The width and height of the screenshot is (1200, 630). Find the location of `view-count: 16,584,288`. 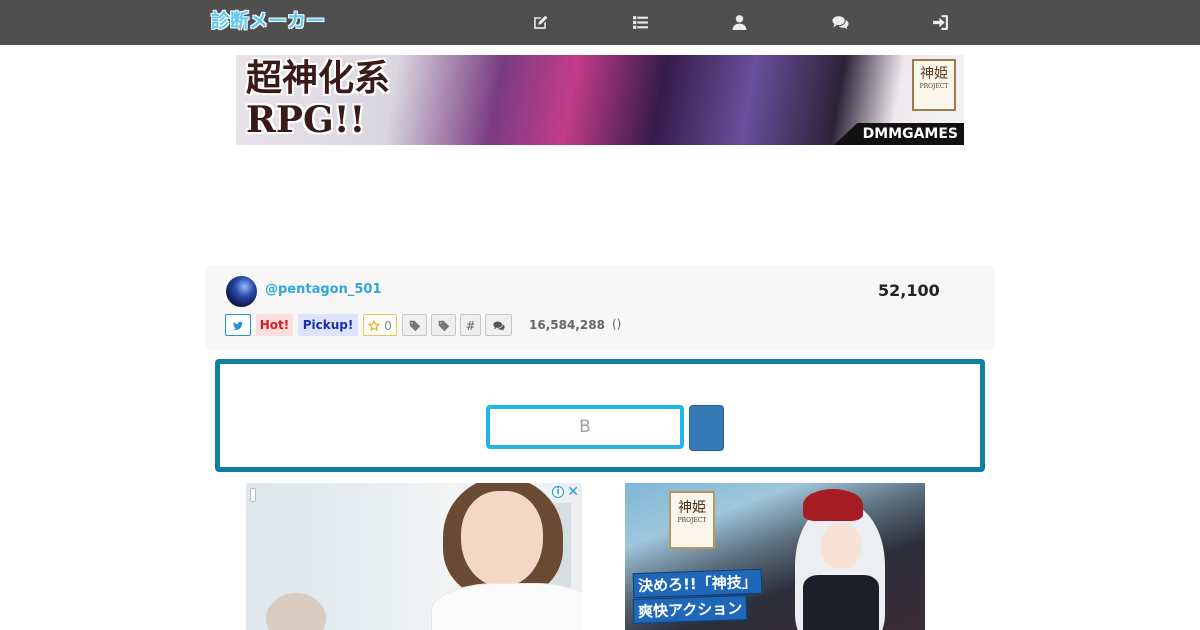

view-count: 16,584,288 is located at coordinates (567, 325).